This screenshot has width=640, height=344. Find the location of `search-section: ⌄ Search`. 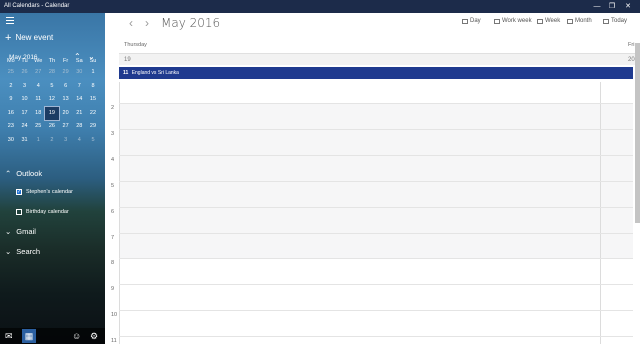

search-section: ⌄ Search is located at coordinates (22, 251).